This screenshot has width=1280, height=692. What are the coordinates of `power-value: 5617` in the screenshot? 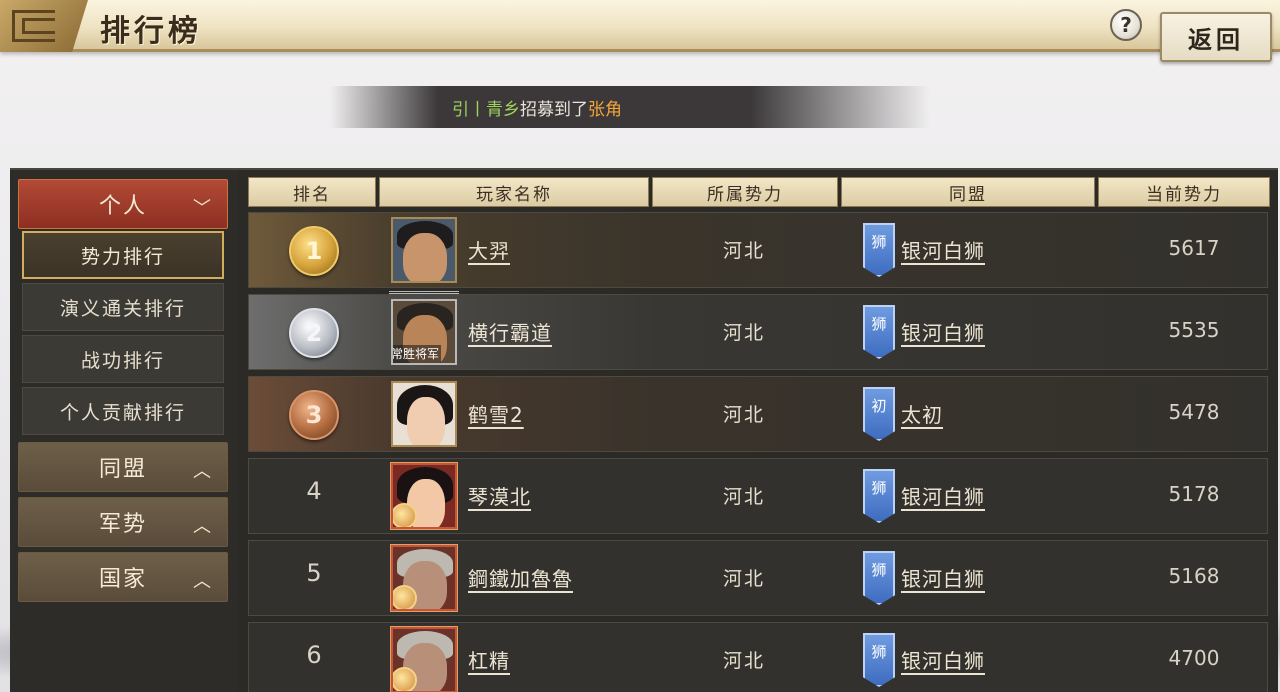 It's located at (1194, 248).